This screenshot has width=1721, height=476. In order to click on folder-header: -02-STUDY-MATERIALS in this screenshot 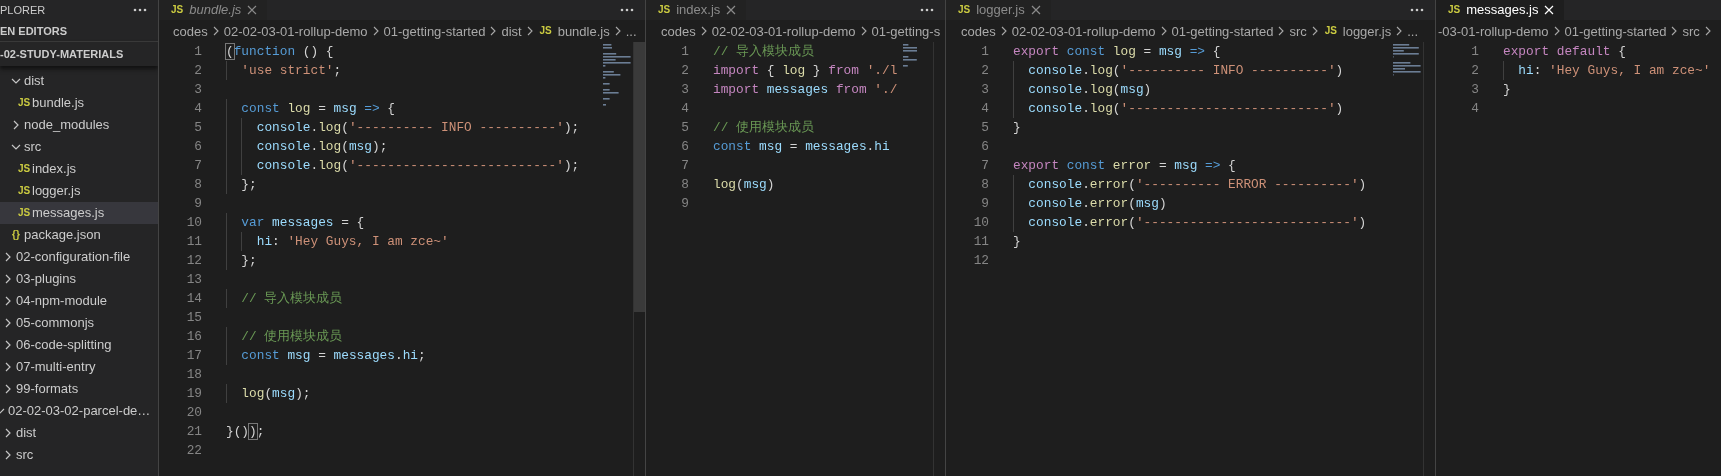, I will do `click(62, 54)`.